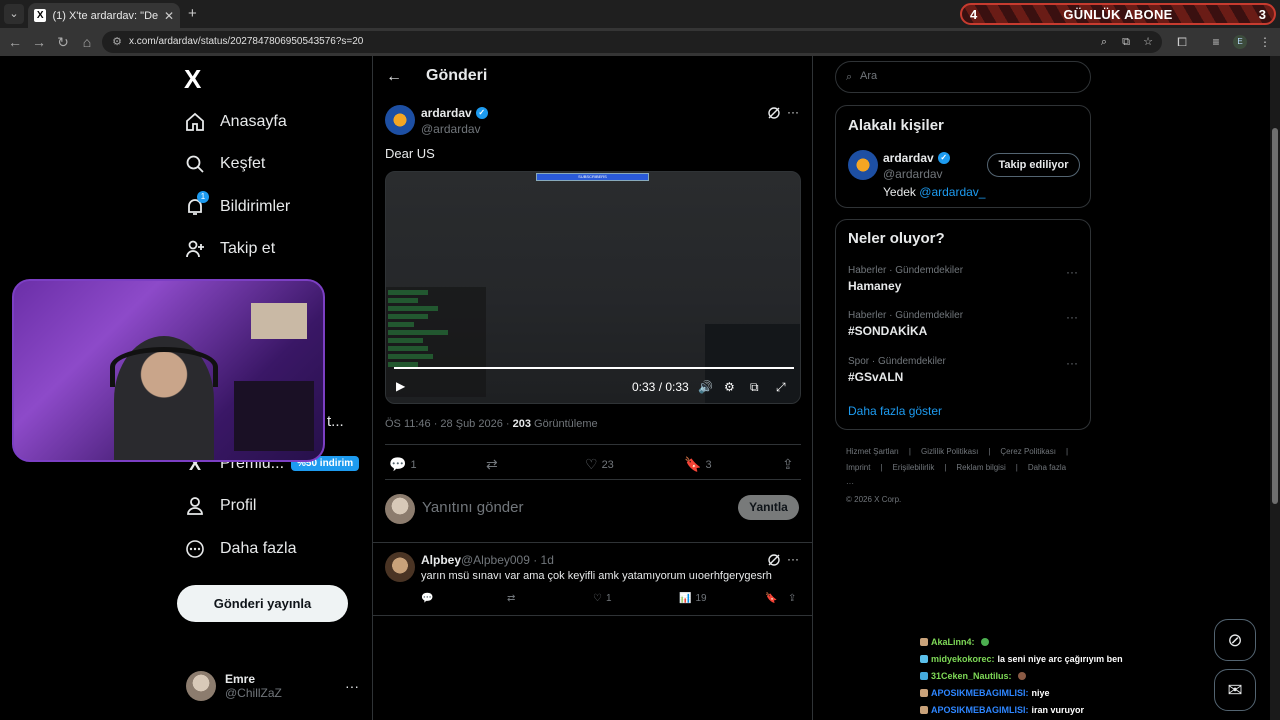 Image resolution: width=1280 pixels, height=720 pixels. What do you see at coordinates (1235, 640) in the screenshot?
I see `grok-floating-icon: ⊘` at bounding box center [1235, 640].